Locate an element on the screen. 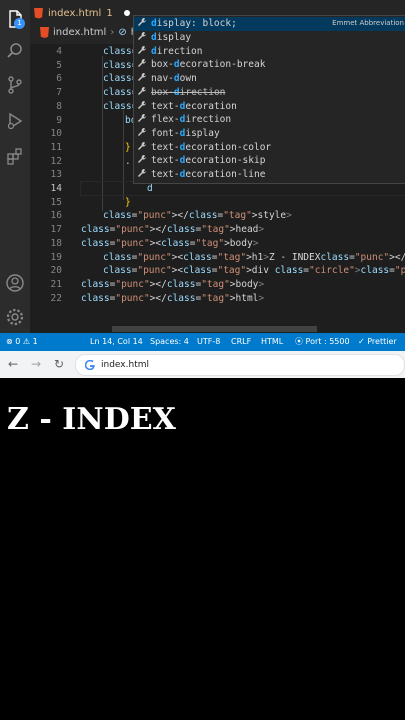 This screenshot has width=405, height=720. suggestion-item: box-direction is located at coordinates (269, 93).